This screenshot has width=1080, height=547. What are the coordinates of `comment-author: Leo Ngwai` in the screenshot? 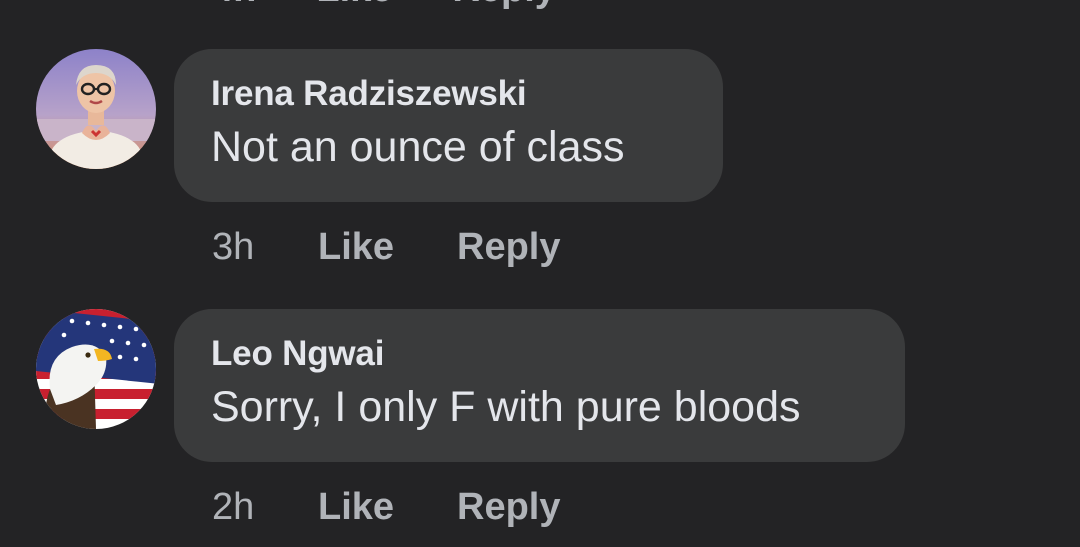 It's located at (540, 354).